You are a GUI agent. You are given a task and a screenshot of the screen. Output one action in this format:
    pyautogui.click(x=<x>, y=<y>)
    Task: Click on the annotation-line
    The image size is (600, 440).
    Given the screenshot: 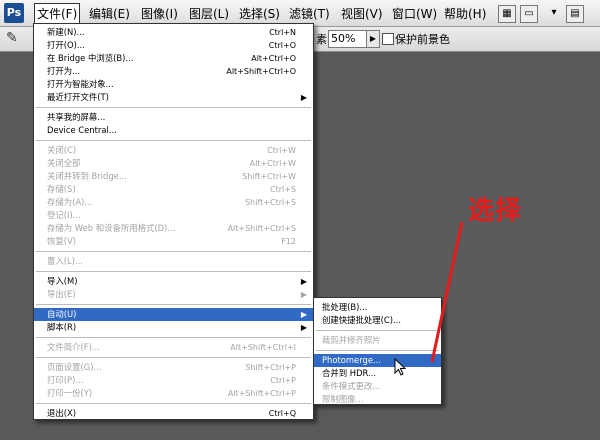 What is the action you would take?
    pyautogui.click(x=447, y=292)
    